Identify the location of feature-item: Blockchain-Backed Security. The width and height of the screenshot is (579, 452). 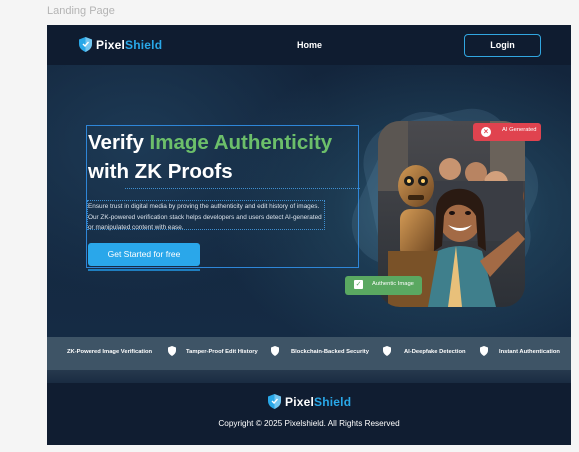
(330, 352).